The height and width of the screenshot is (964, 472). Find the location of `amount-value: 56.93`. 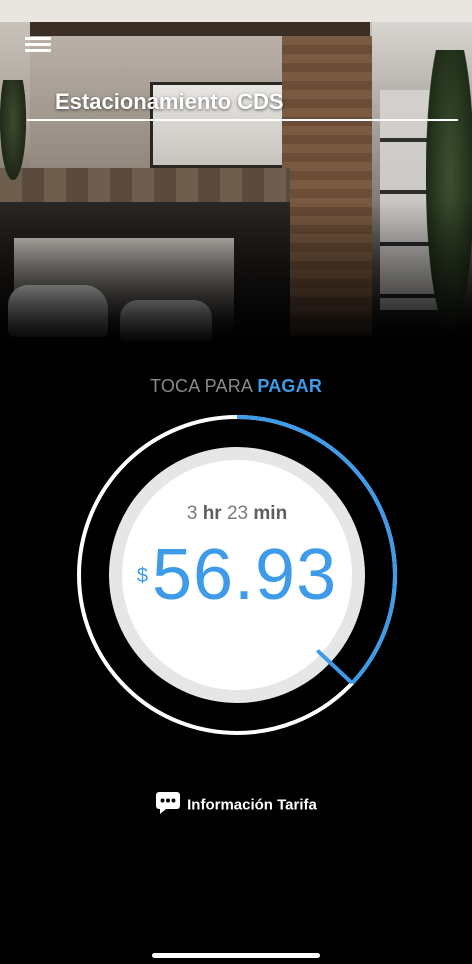

amount-value: 56.93 is located at coordinates (244, 575).